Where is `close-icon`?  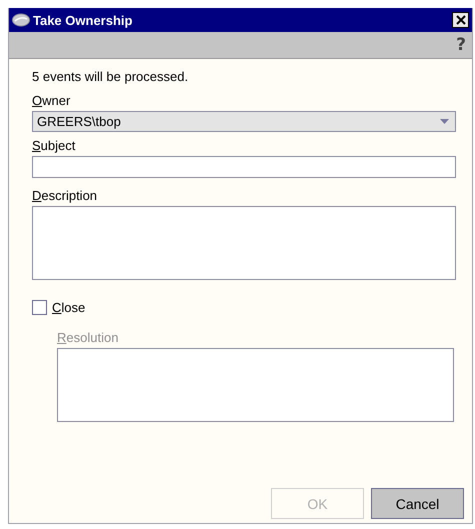
close-icon is located at coordinates (461, 20).